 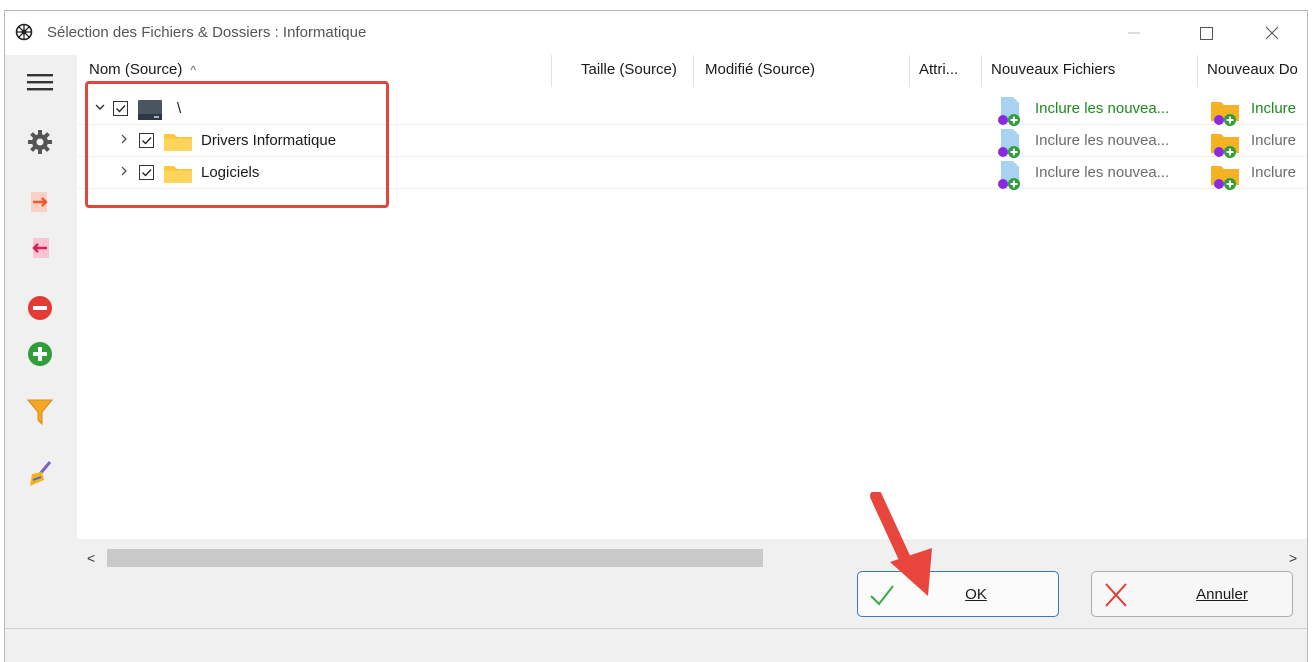 I want to click on column-header-modified: Modifié (Source), so click(x=760, y=69).